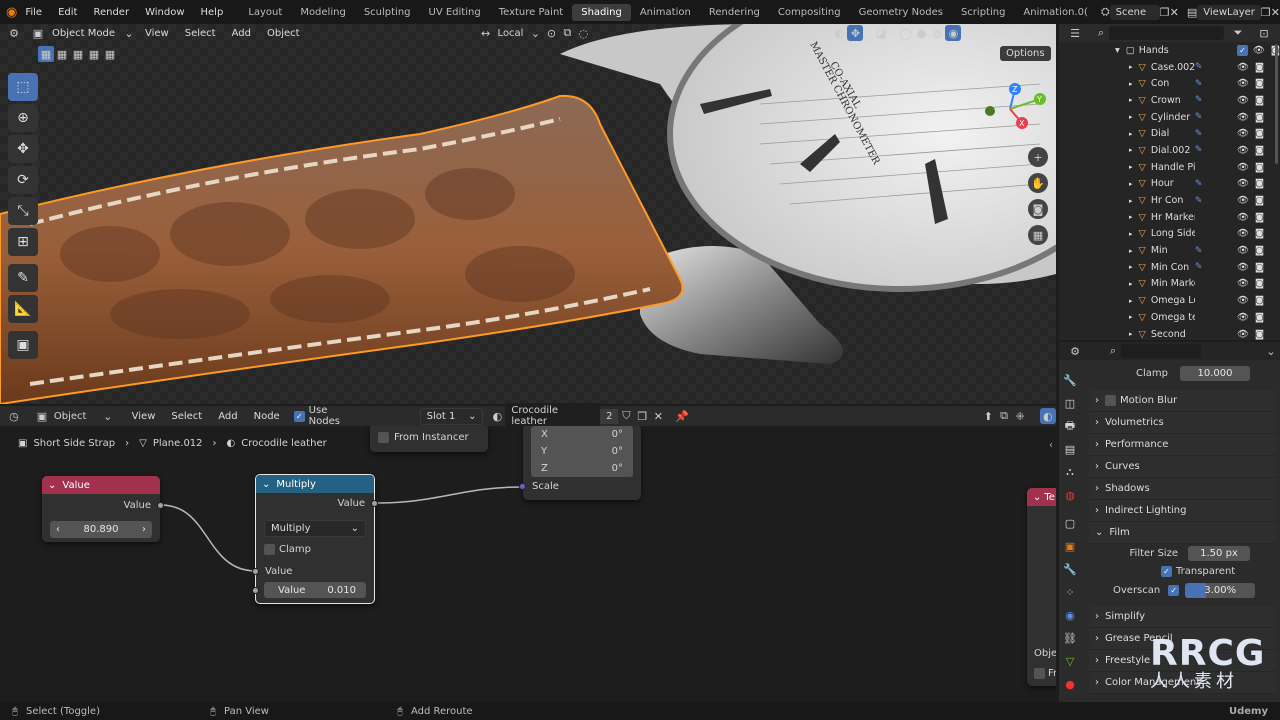 The height and width of the screenshot is (720, 1280). I want to click on parent-node-icon: ⬆, so click(988, 416).